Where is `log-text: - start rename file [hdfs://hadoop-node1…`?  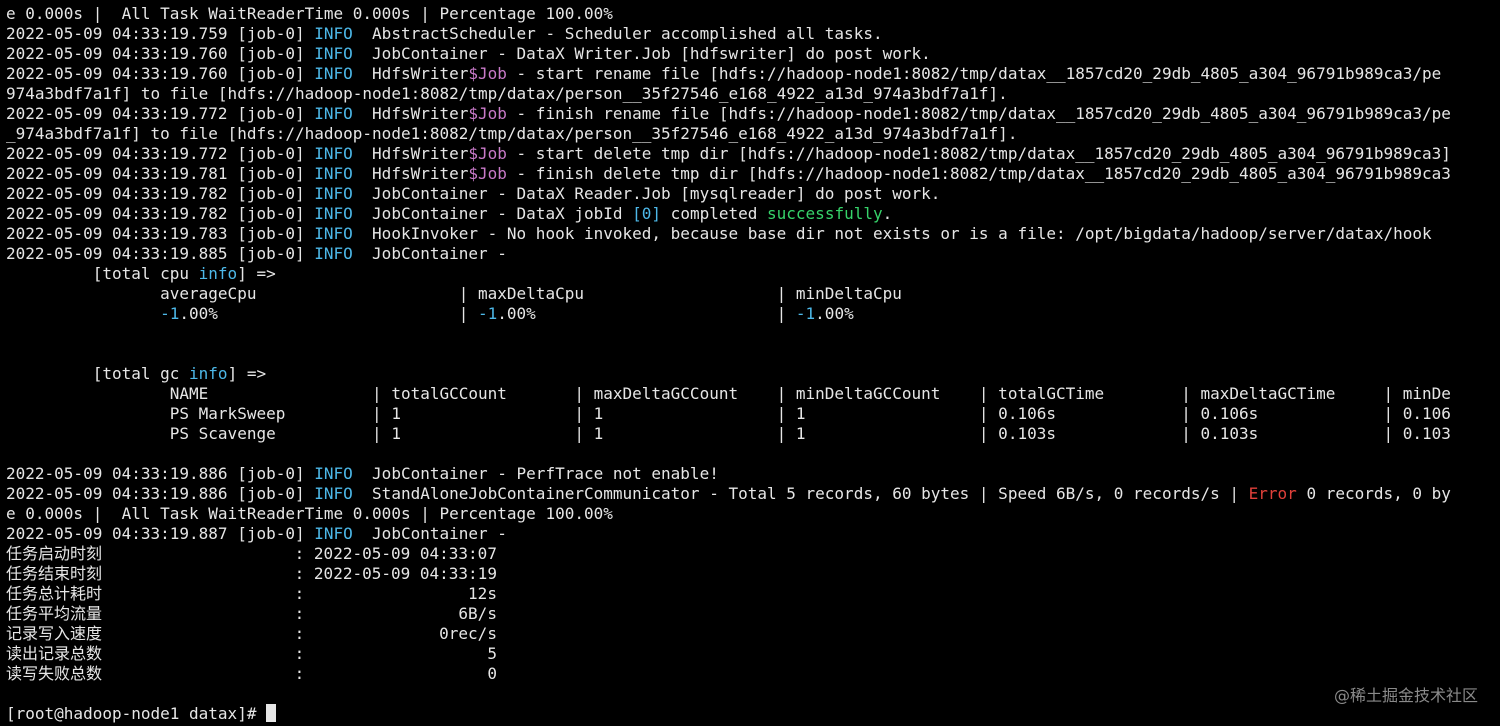
log-text: - start rename file [hdfs://hadoop-node1… is located at coordinates (974, 73).